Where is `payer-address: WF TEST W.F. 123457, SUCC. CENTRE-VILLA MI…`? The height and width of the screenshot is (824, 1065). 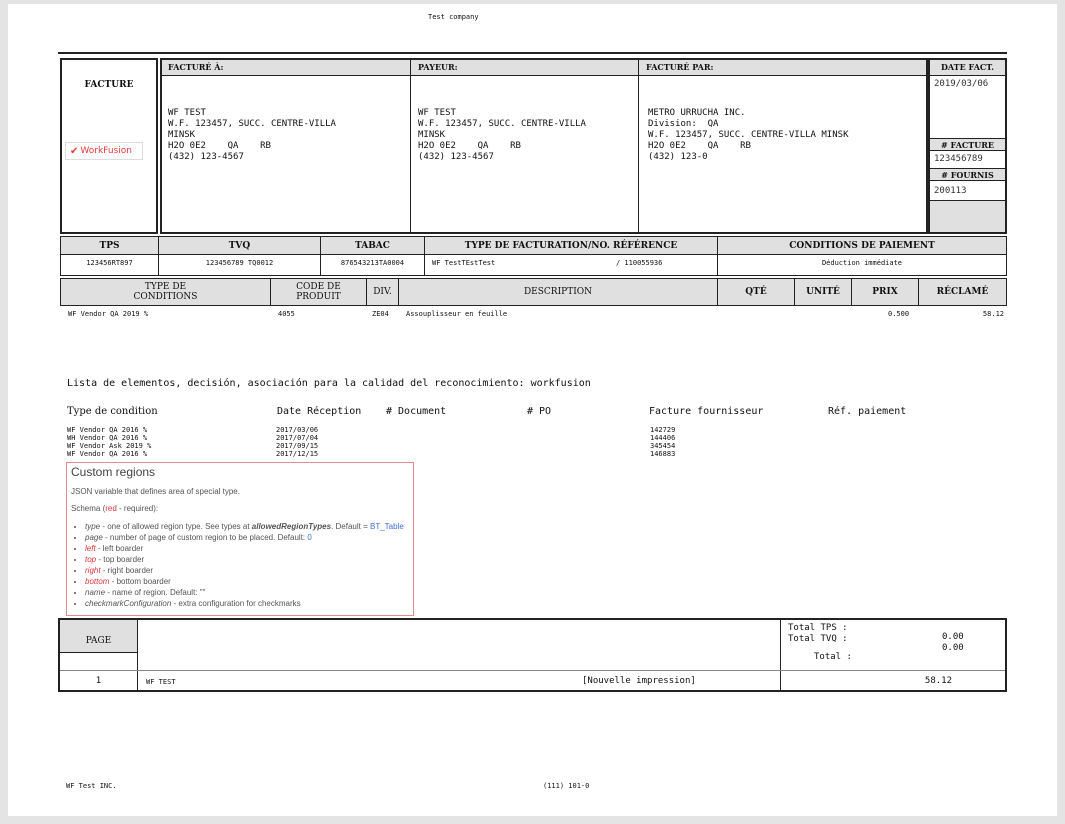 payer-address: WF TEST W.F. 123457, SUCC. CENTRE-VILLA MI… is located at coordinates (502, 135).